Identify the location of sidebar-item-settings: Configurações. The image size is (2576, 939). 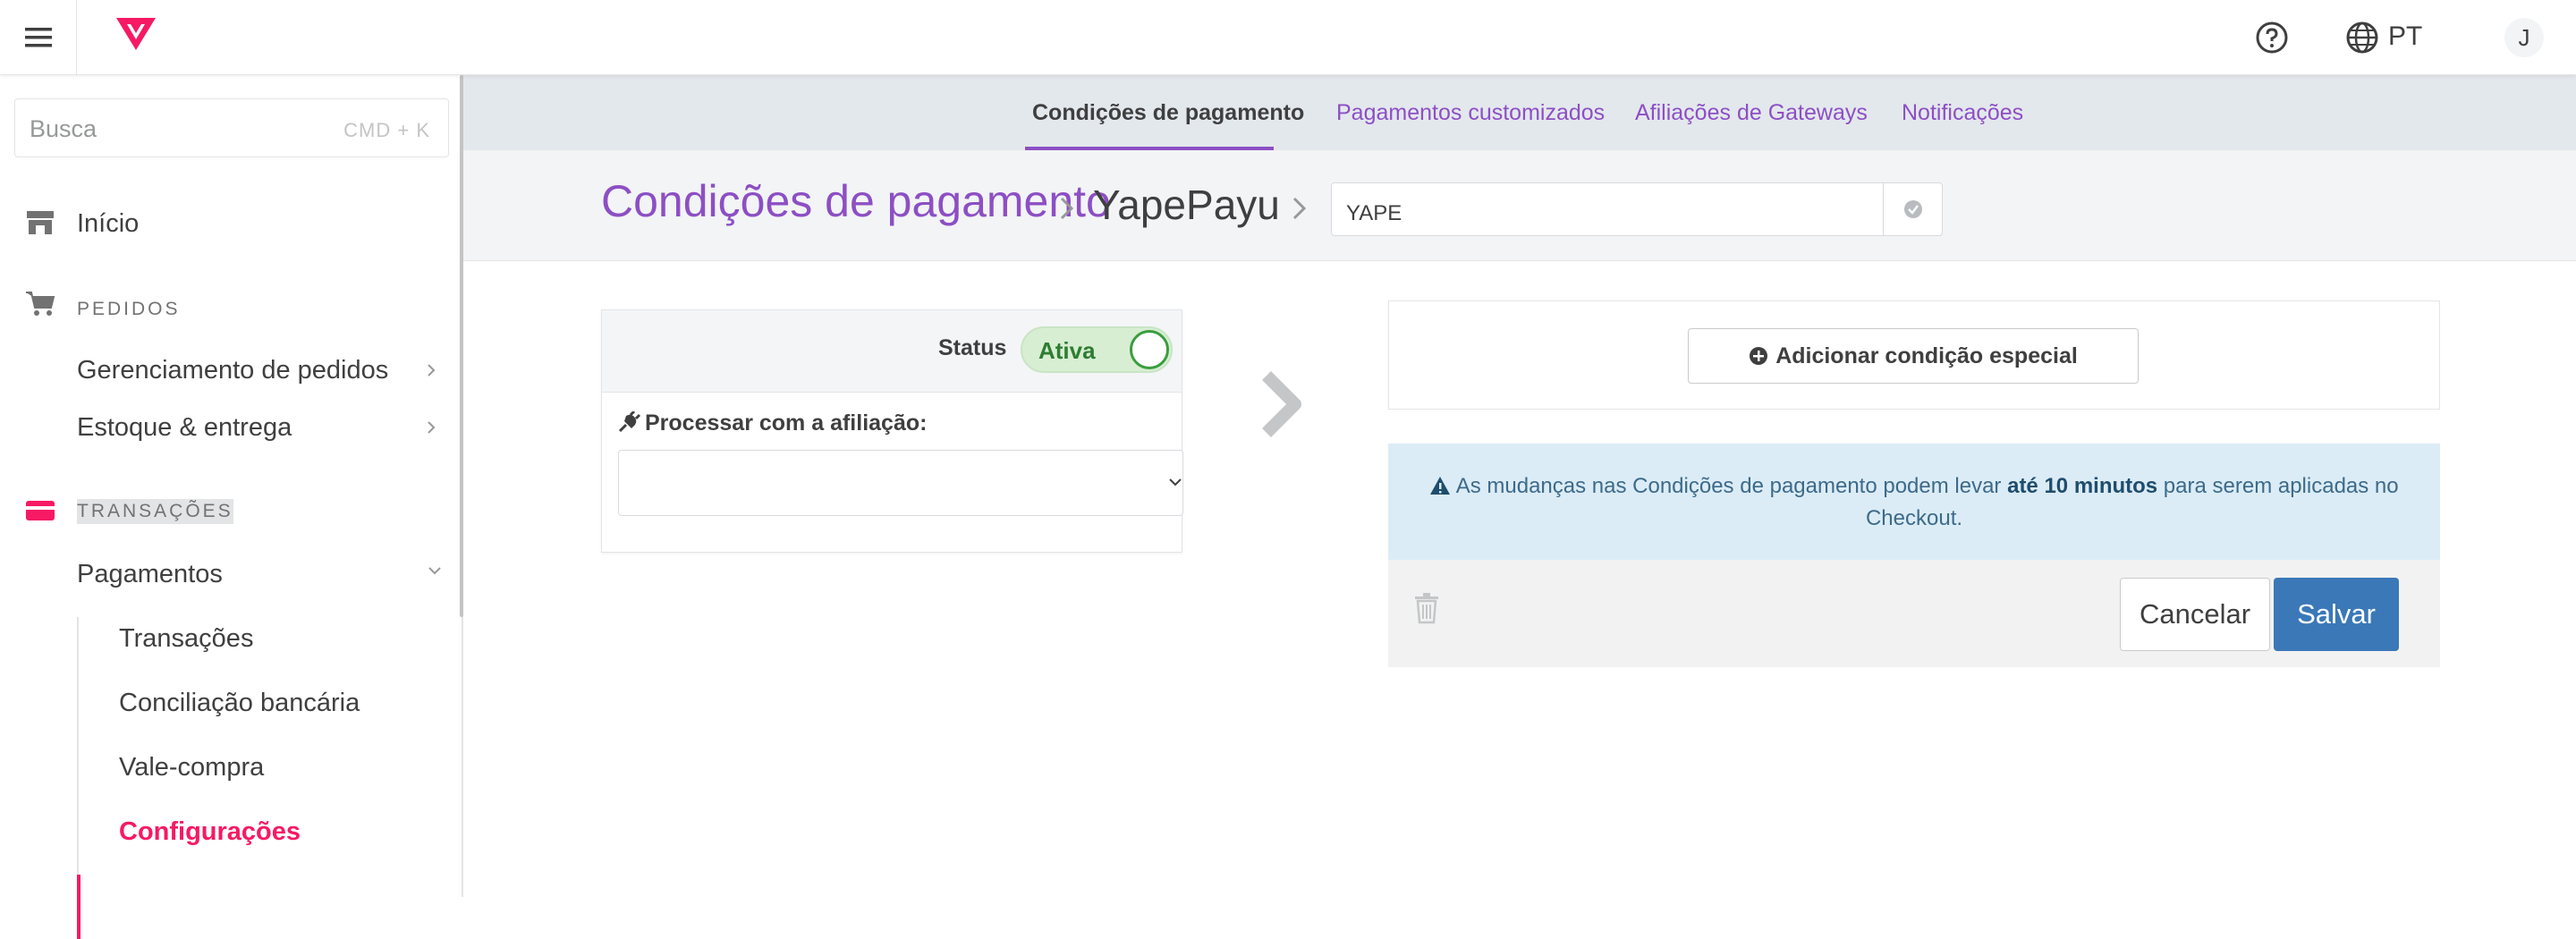
(210, 832).